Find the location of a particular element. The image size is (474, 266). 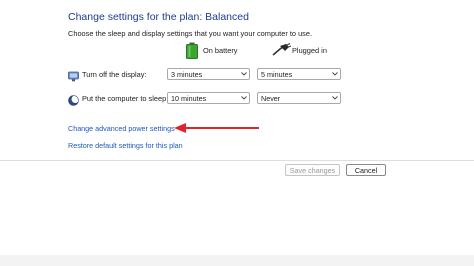

display-row-label: Turn off the display: is located at coordinates (114, 74).